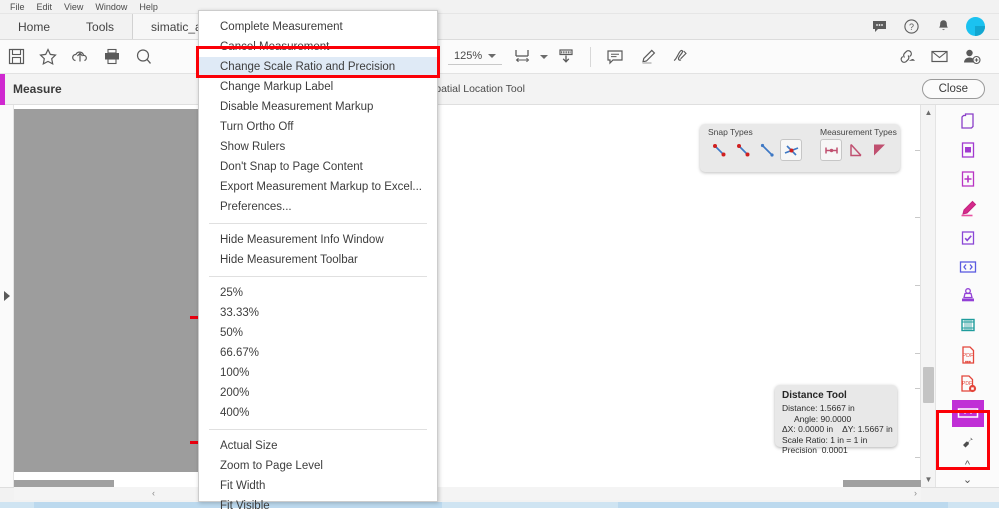 The image size is (999, 516). I want to click on page-scroll-icon, so click(566, 57).